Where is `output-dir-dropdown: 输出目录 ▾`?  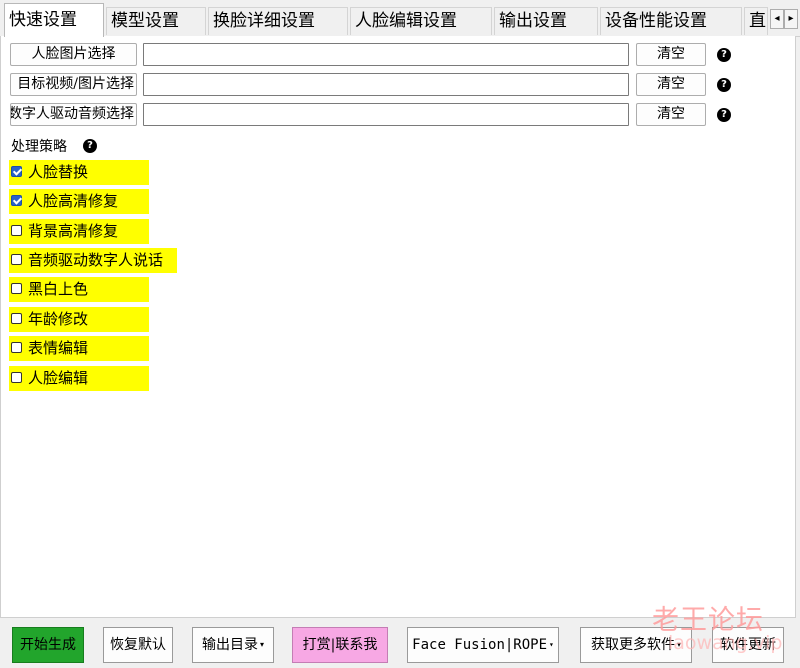
output-dir-dropdown: 输出目录 ▾ is located at coordinates (233, 645).